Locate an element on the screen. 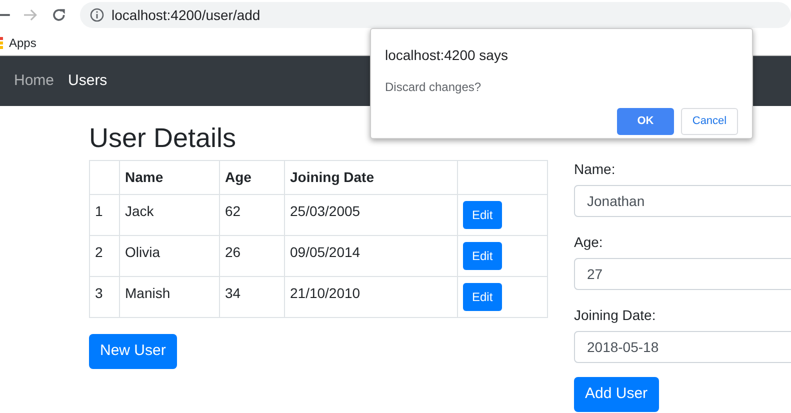  input-field: 2018-05-18 is located at coordinates (682, 347).